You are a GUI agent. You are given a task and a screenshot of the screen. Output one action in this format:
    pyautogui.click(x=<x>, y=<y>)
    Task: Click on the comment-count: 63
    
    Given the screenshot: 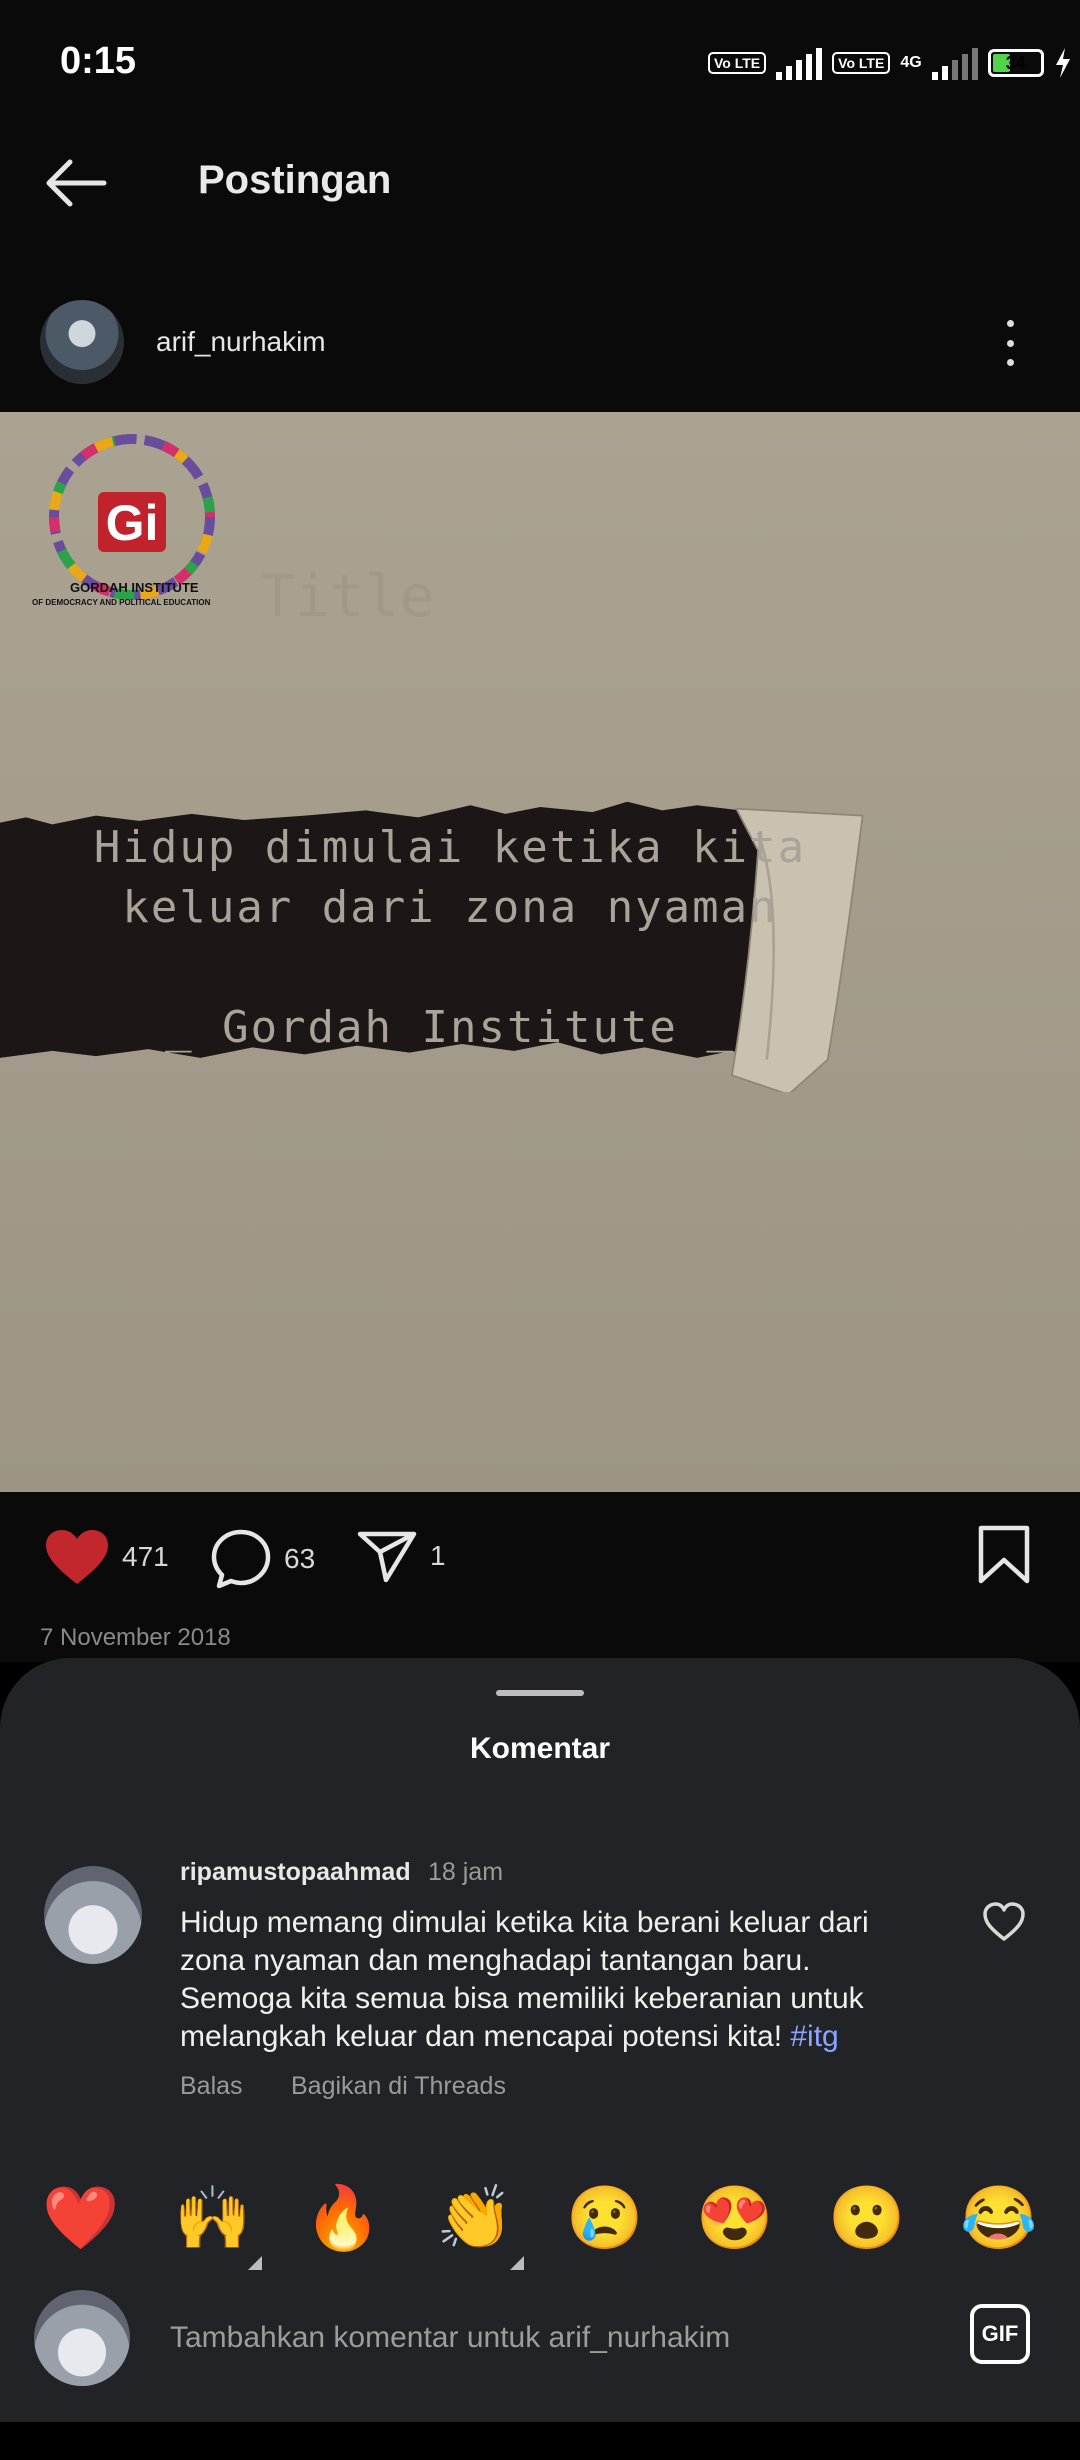 What is the action you would take?
    pyautogui.click(x=300, y=1558)
    